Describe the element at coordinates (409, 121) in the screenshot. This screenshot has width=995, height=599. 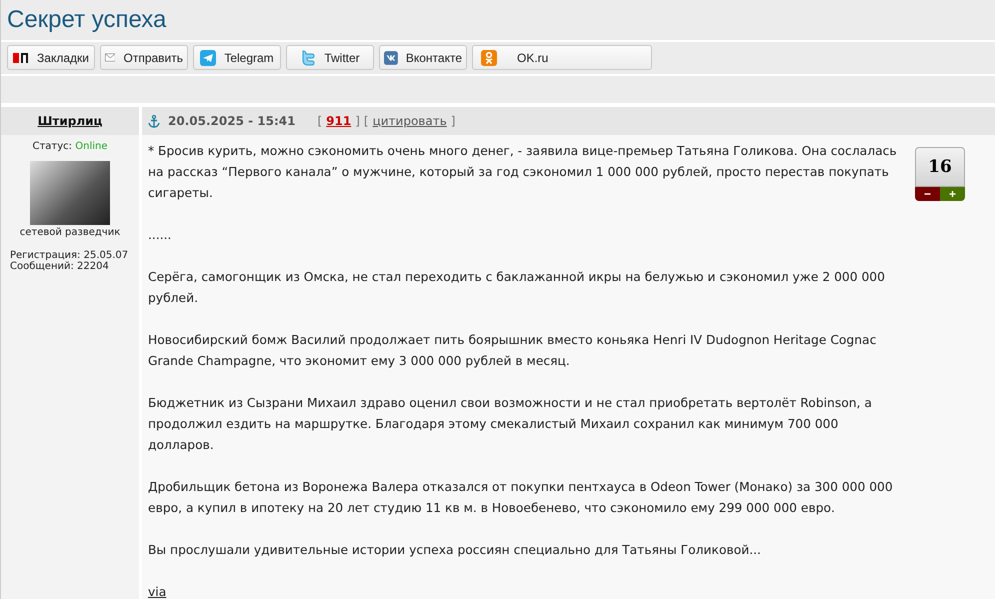
I see `quote-link: цитировать` at that location.